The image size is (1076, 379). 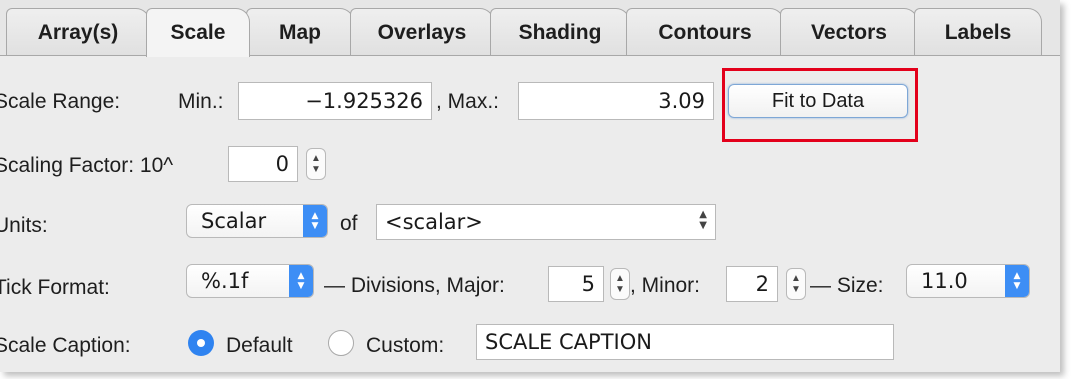 I want to click on of-label: of, so click(x=349, y=223).